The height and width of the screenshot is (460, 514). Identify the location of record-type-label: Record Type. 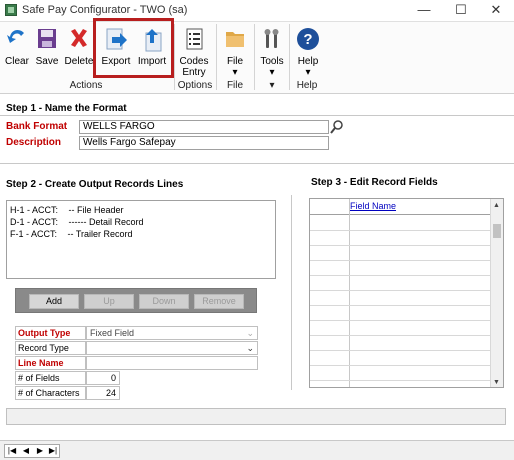
(50, 348).